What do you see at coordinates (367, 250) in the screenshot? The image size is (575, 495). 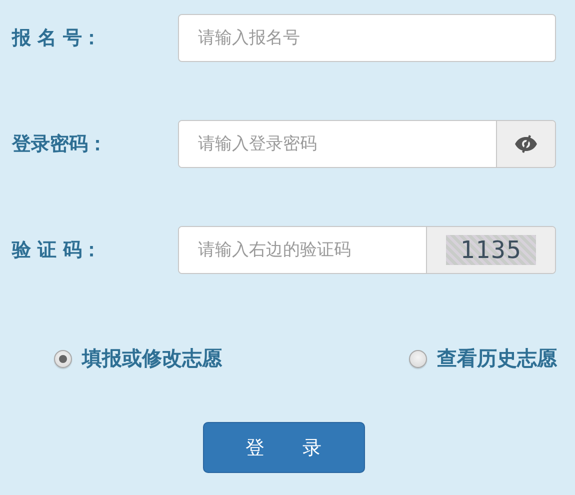 I see `input-field: 请输入右边的验证码 1135` at bounding box center [367, 250].